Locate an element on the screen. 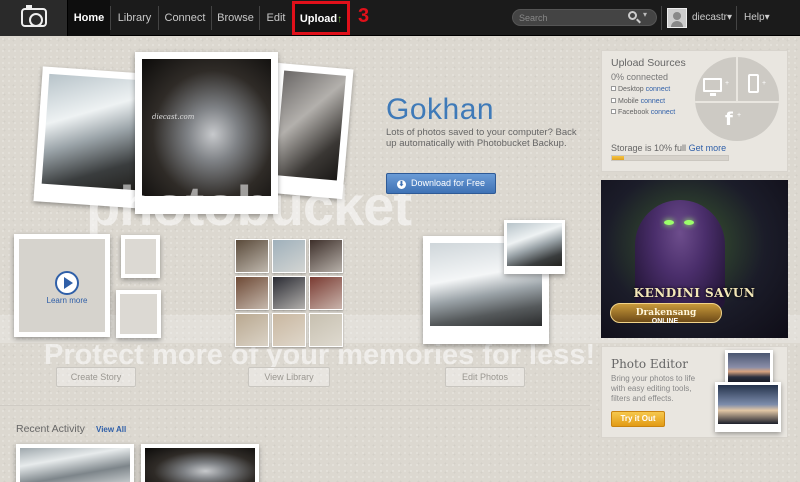 This screenshot has width=800, height=482. photo-caption: diecast.com is located at coordinates (173, 117).